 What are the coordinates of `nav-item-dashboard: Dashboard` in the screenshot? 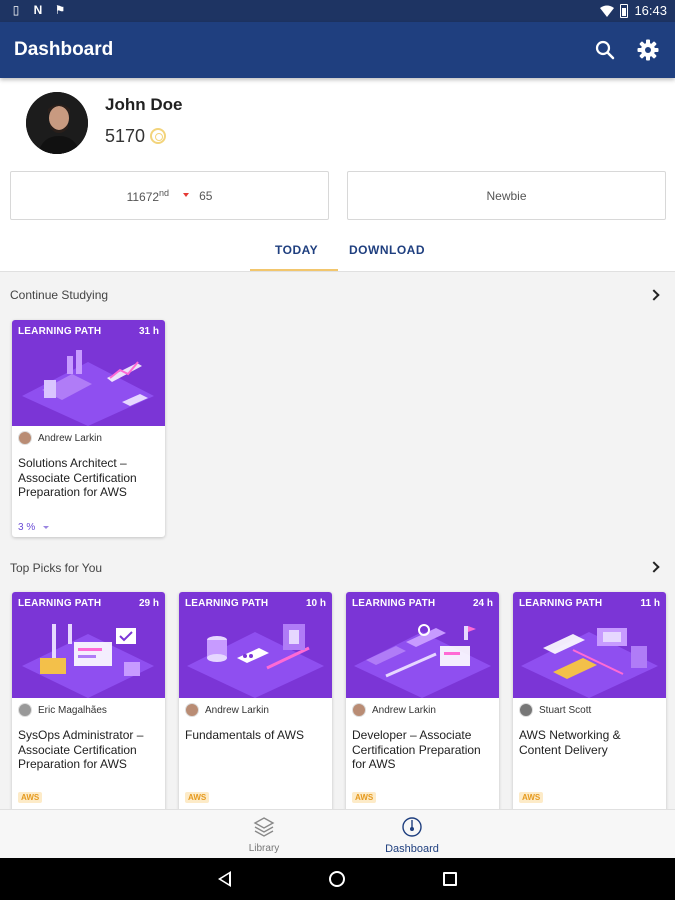 It's located at (412, 835).